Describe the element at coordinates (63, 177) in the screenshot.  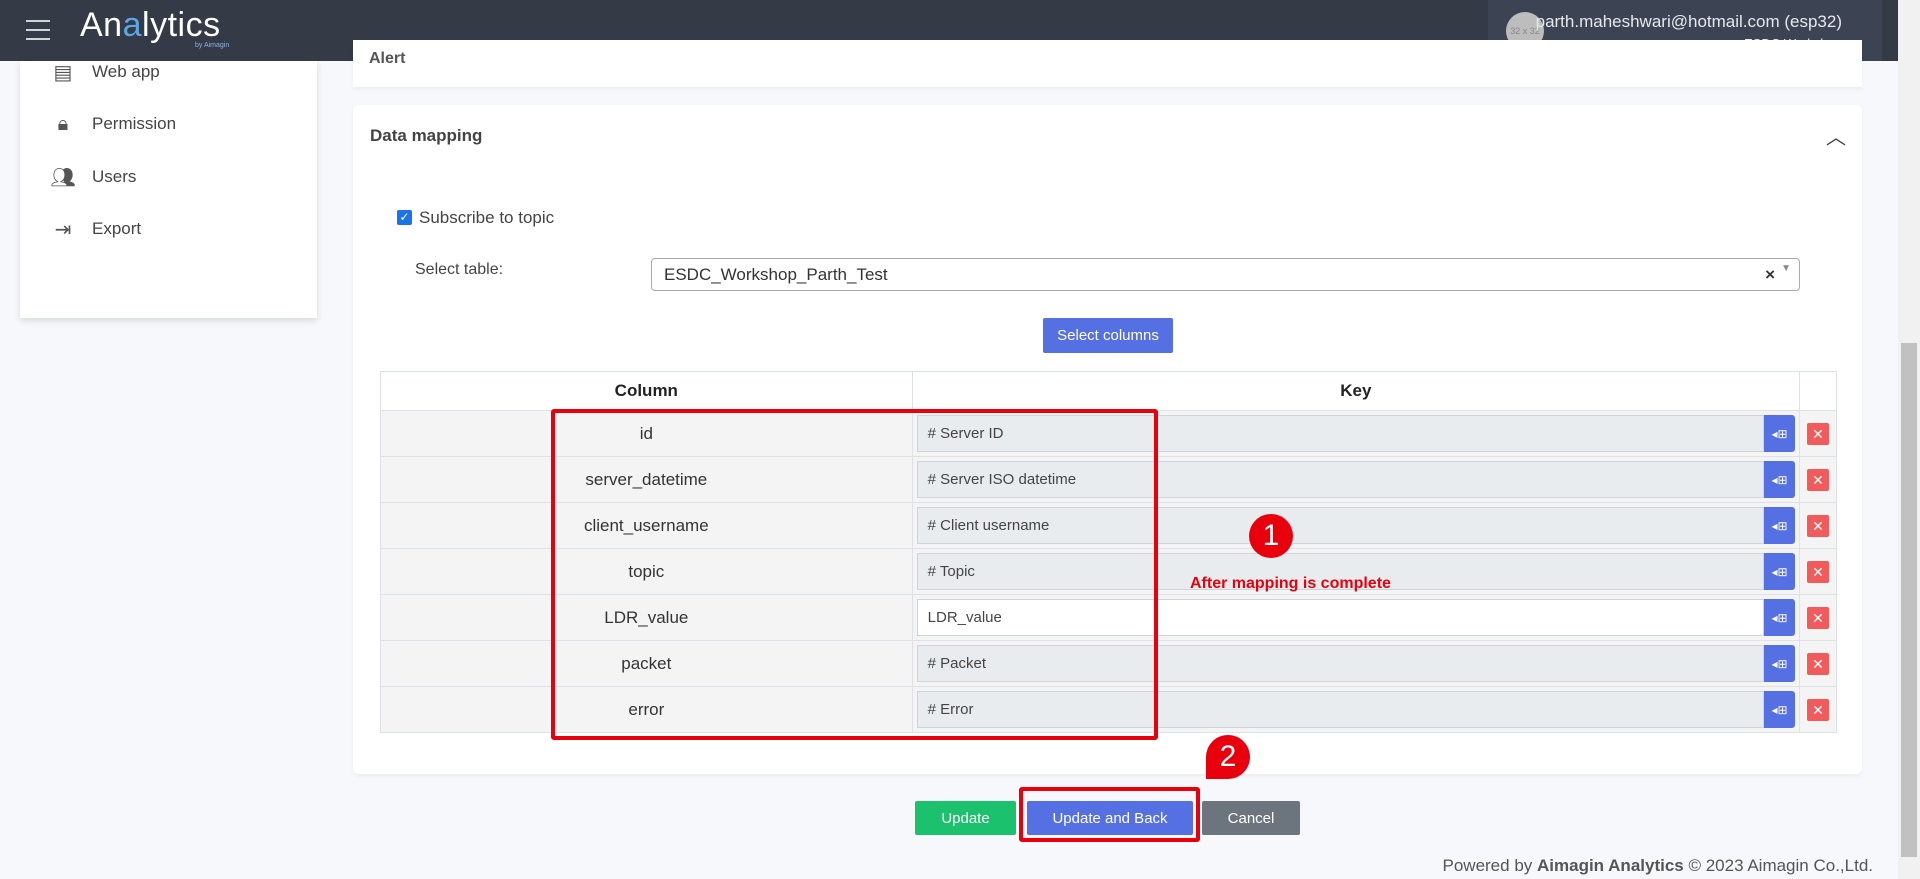
I see `users-icon: 👥︎` at that location.